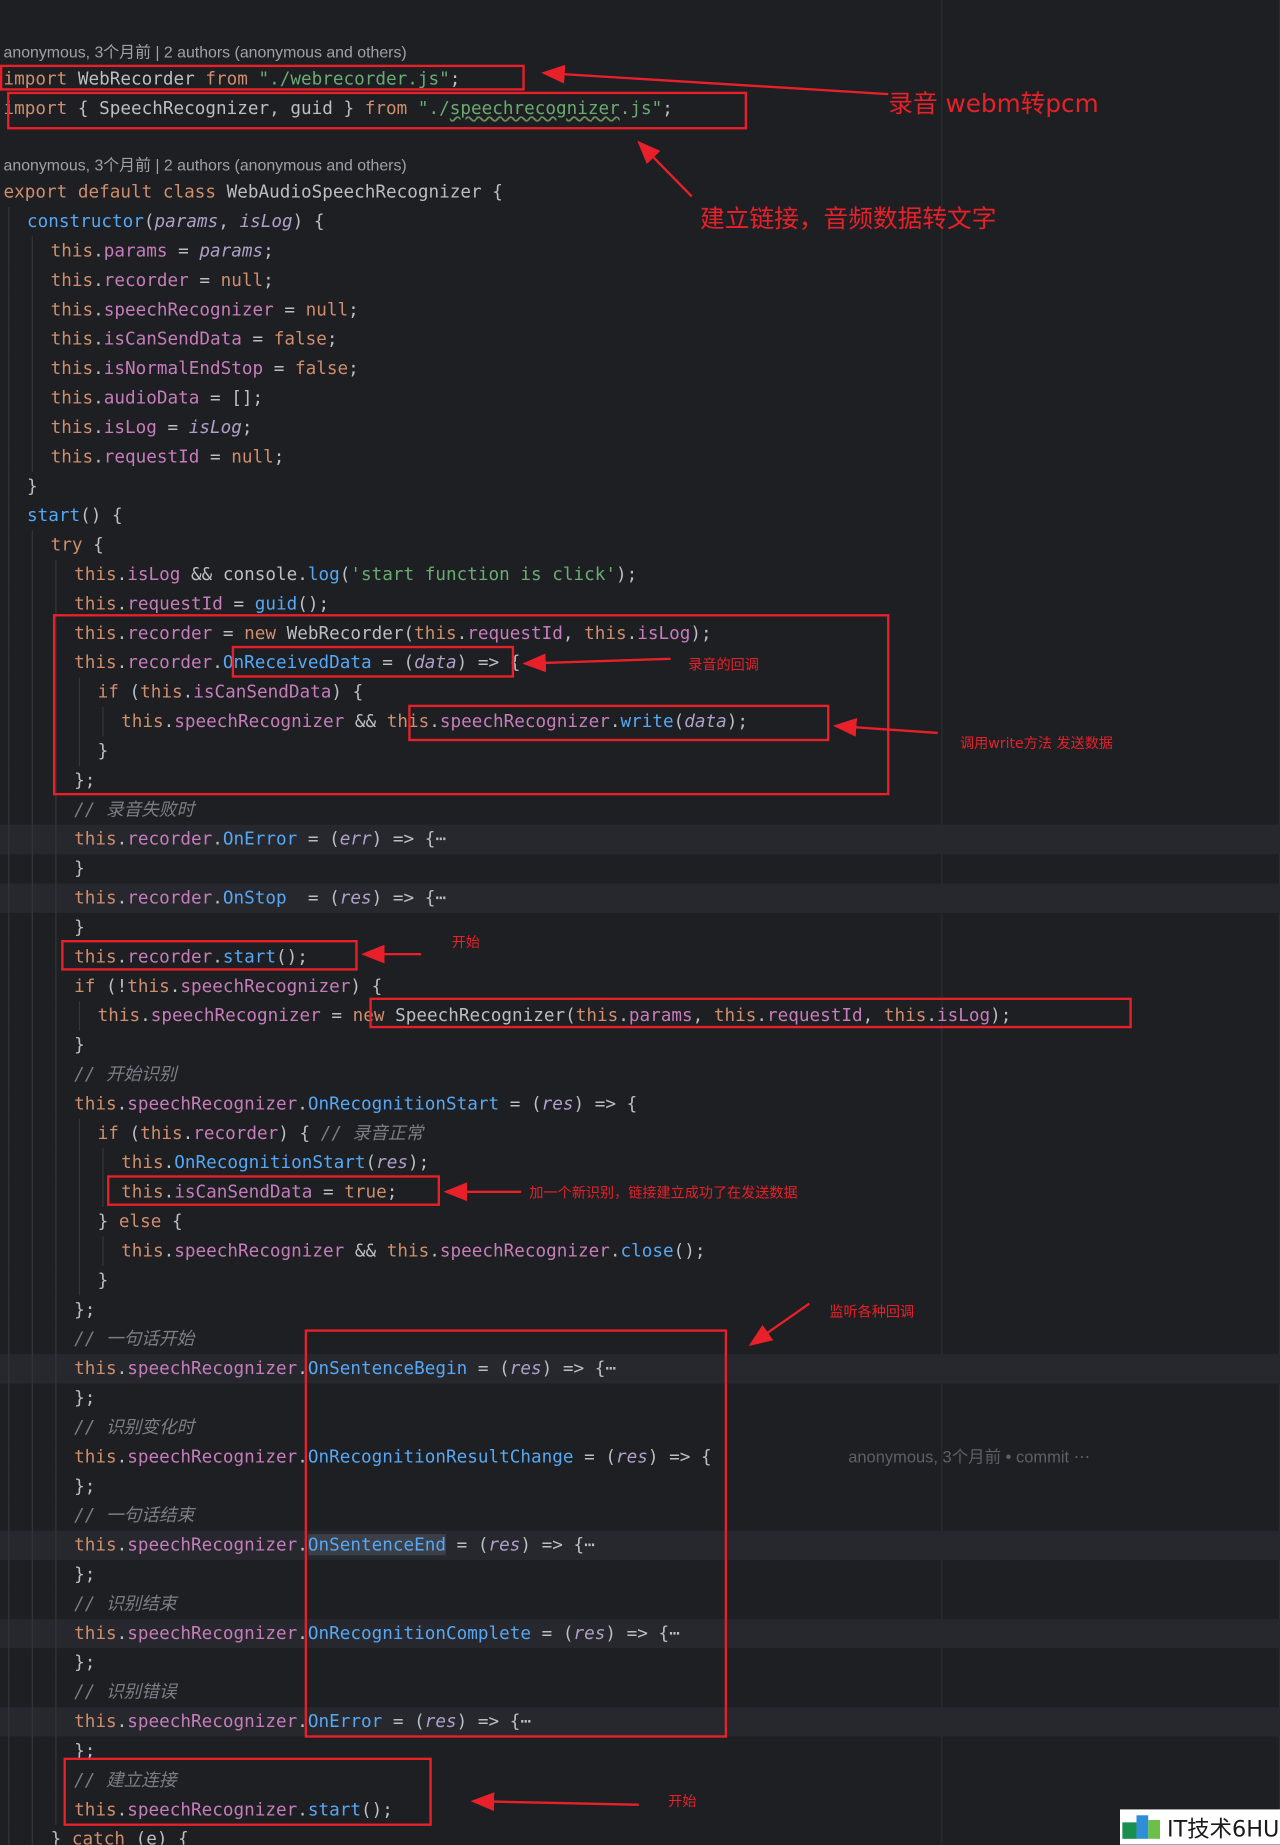 The height and width of the screenshot is (1845, 1280). Describe the element at coordinates (885, 727) in the screenshot. I see `arrow-write-call` at that location.